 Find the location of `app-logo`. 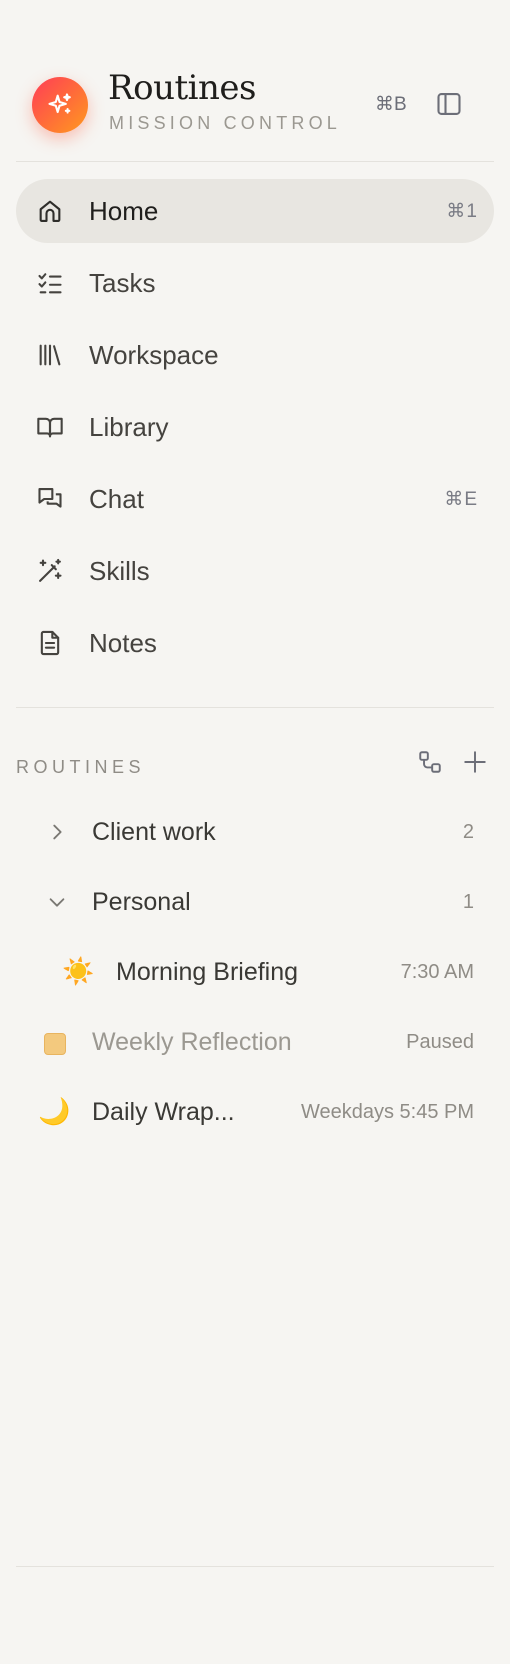

app-logo is located at coordinates (60, 105).